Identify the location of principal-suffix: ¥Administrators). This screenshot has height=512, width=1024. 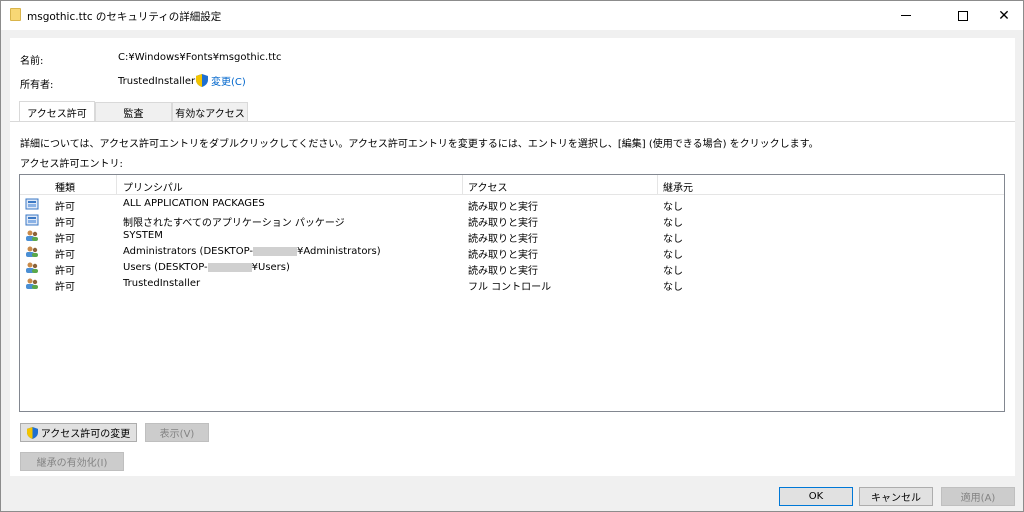
(339, 251).